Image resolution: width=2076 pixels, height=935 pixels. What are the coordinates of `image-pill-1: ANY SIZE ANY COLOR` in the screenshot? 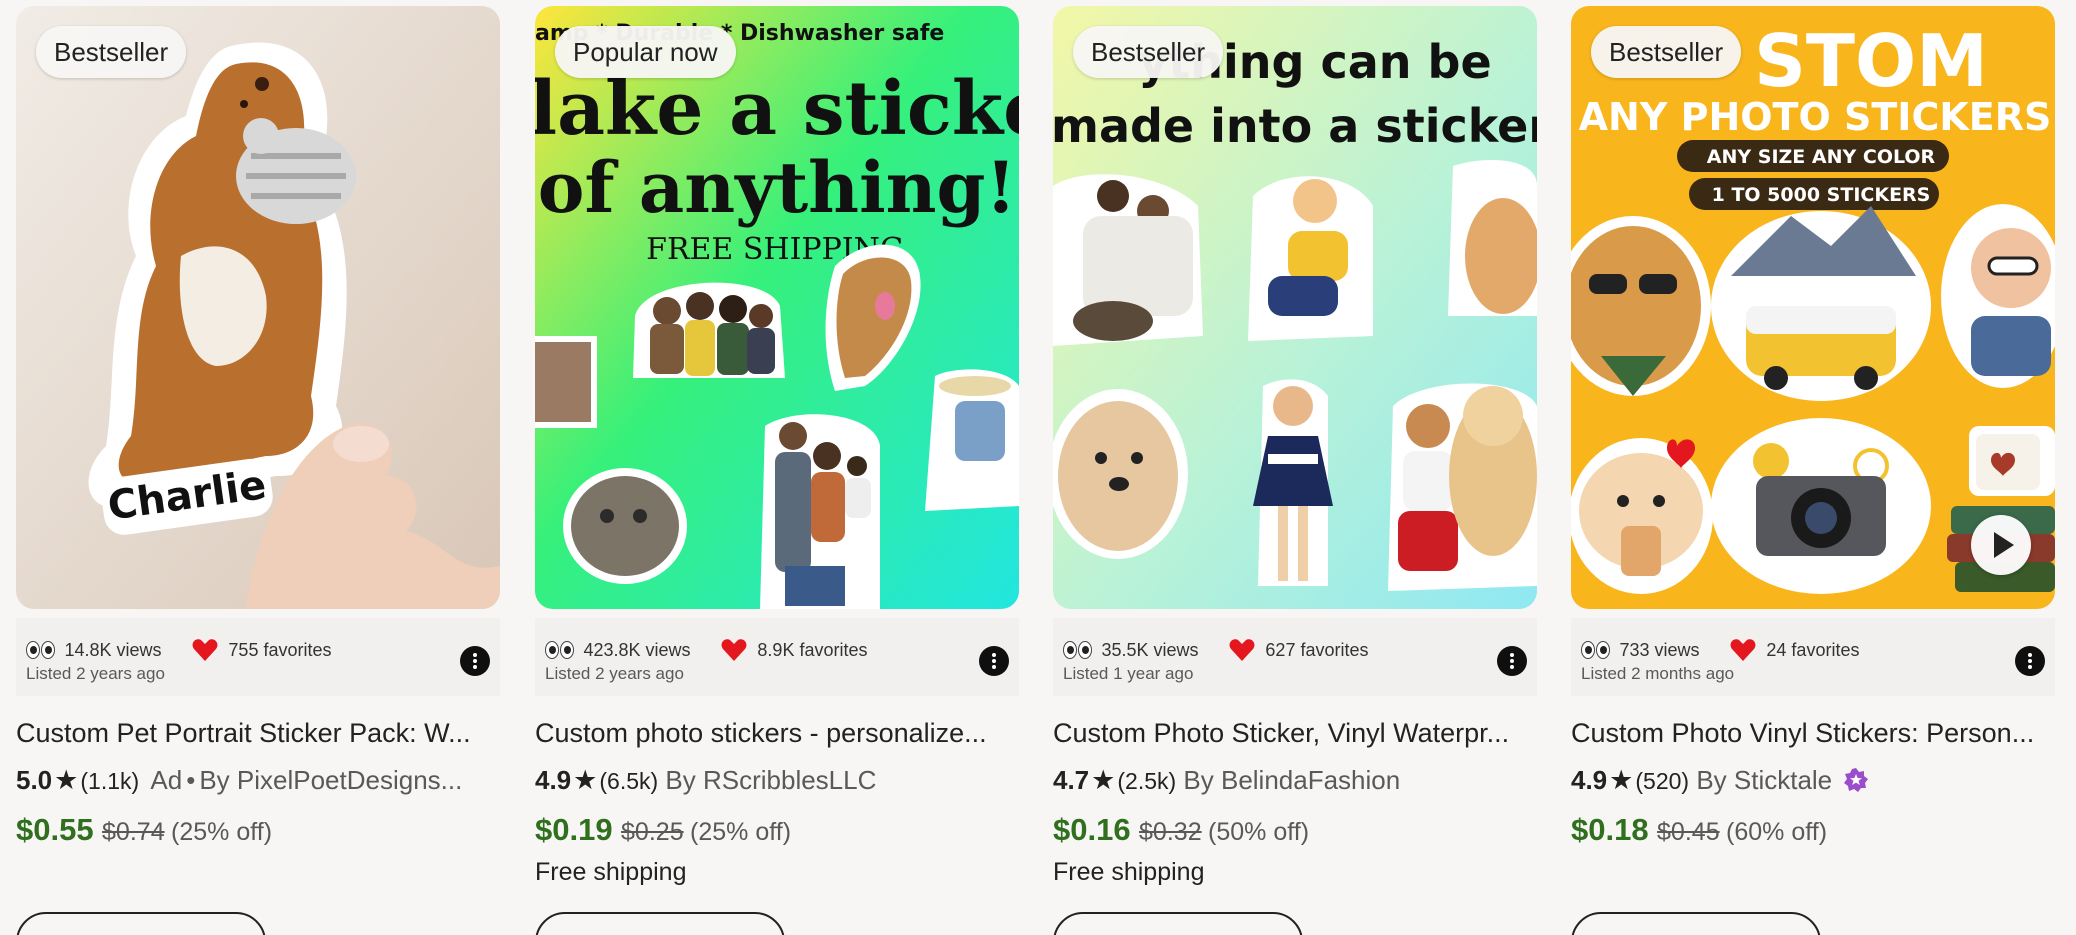 It's located at (1821, 157).